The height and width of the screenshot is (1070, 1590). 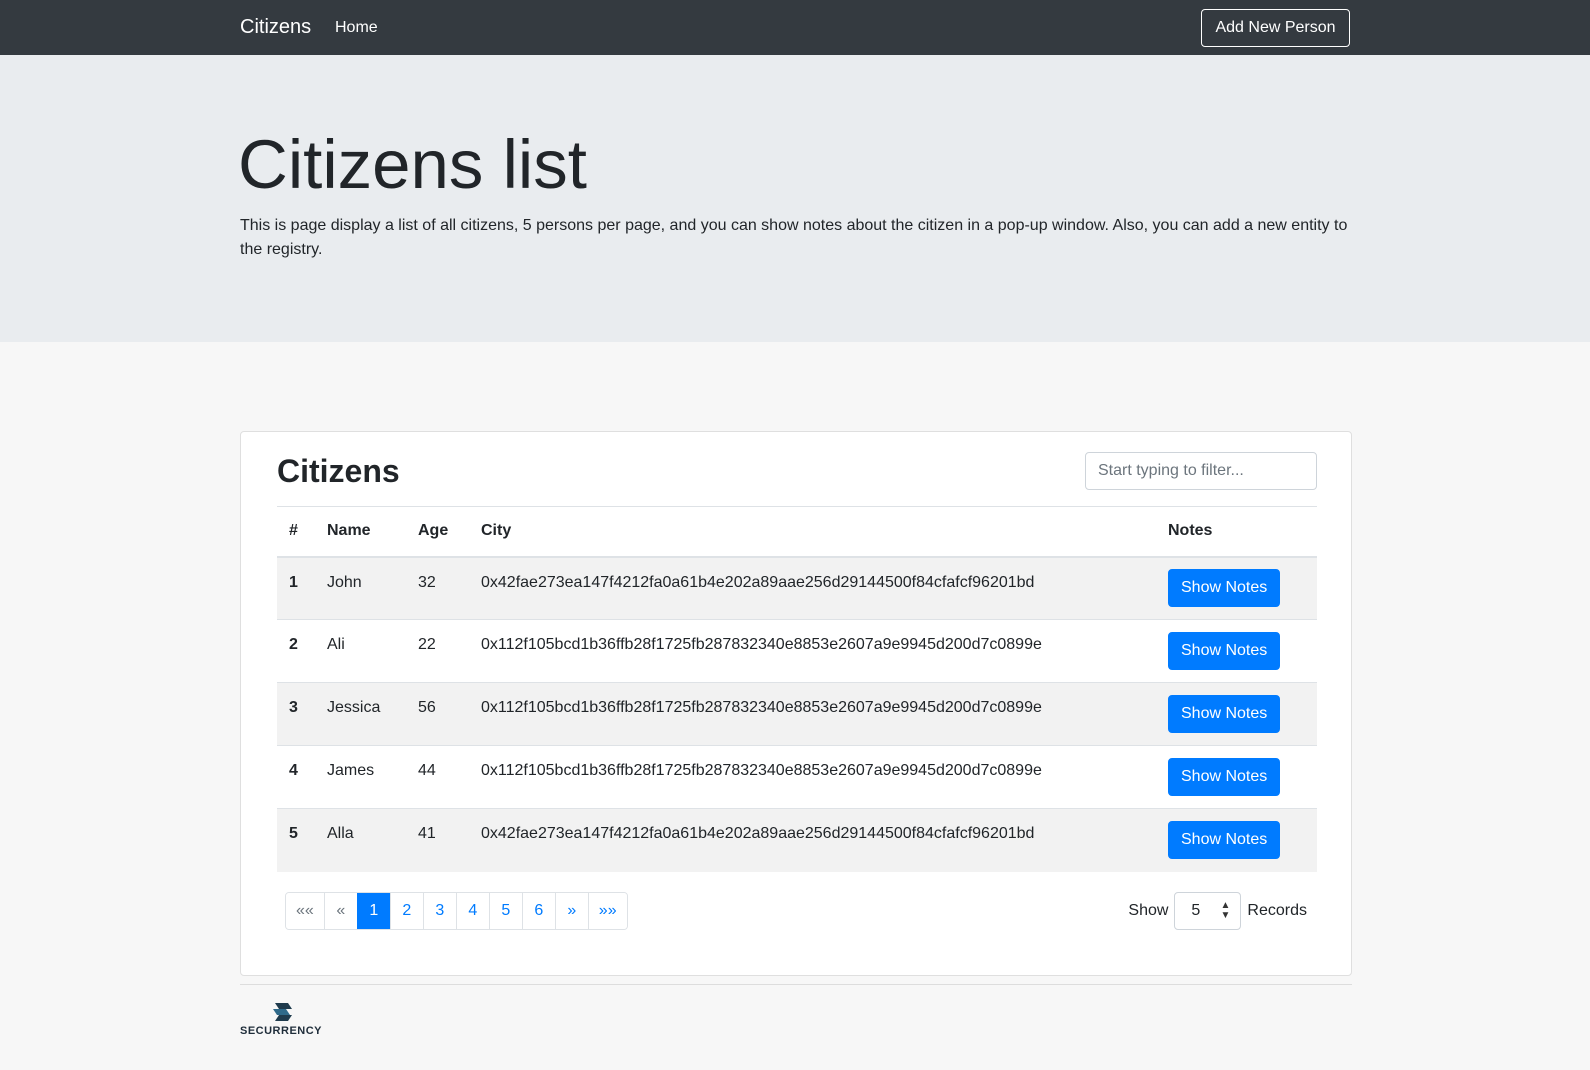 I want to click on row-name: Alla, so click(x=360, y=840).